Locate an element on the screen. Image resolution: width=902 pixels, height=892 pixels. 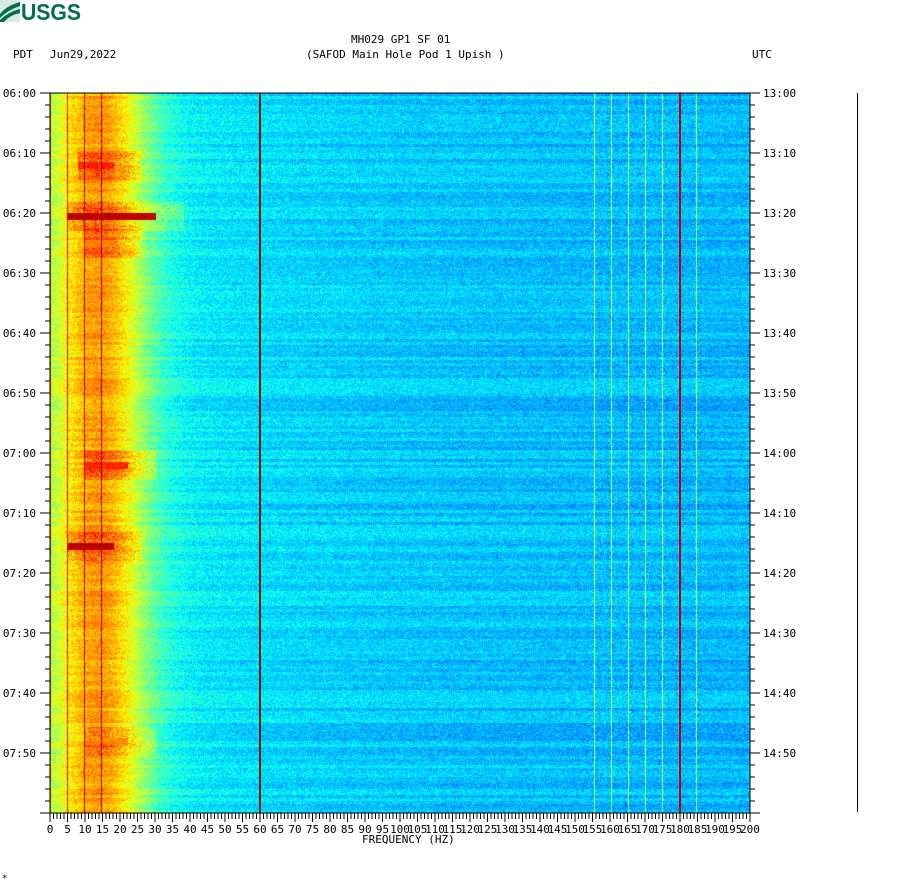
x-tick-label: 0 is located at coordinates (50, 829).